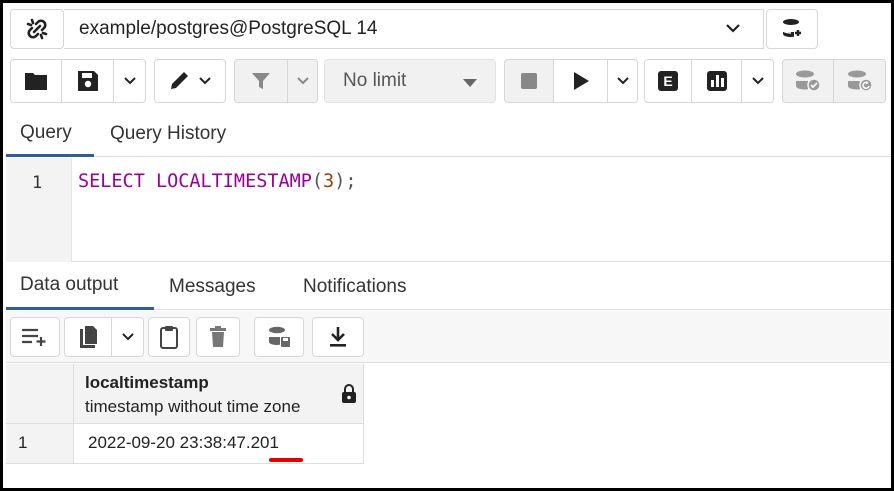 This screenshot has width=894, height=491. I want to click on column-name: localtimestamp, so click(147, 382).